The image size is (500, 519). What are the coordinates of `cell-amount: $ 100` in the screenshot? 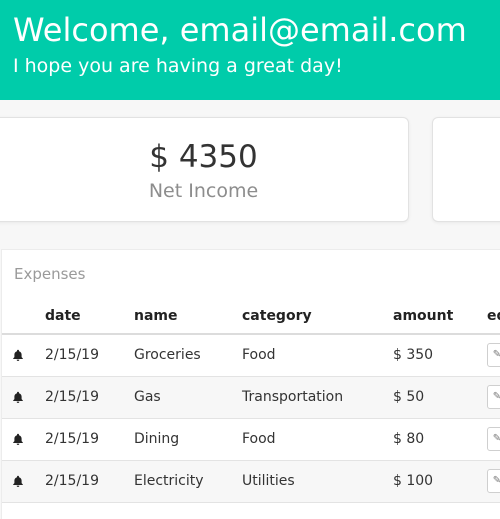 It's located at (440, 481).